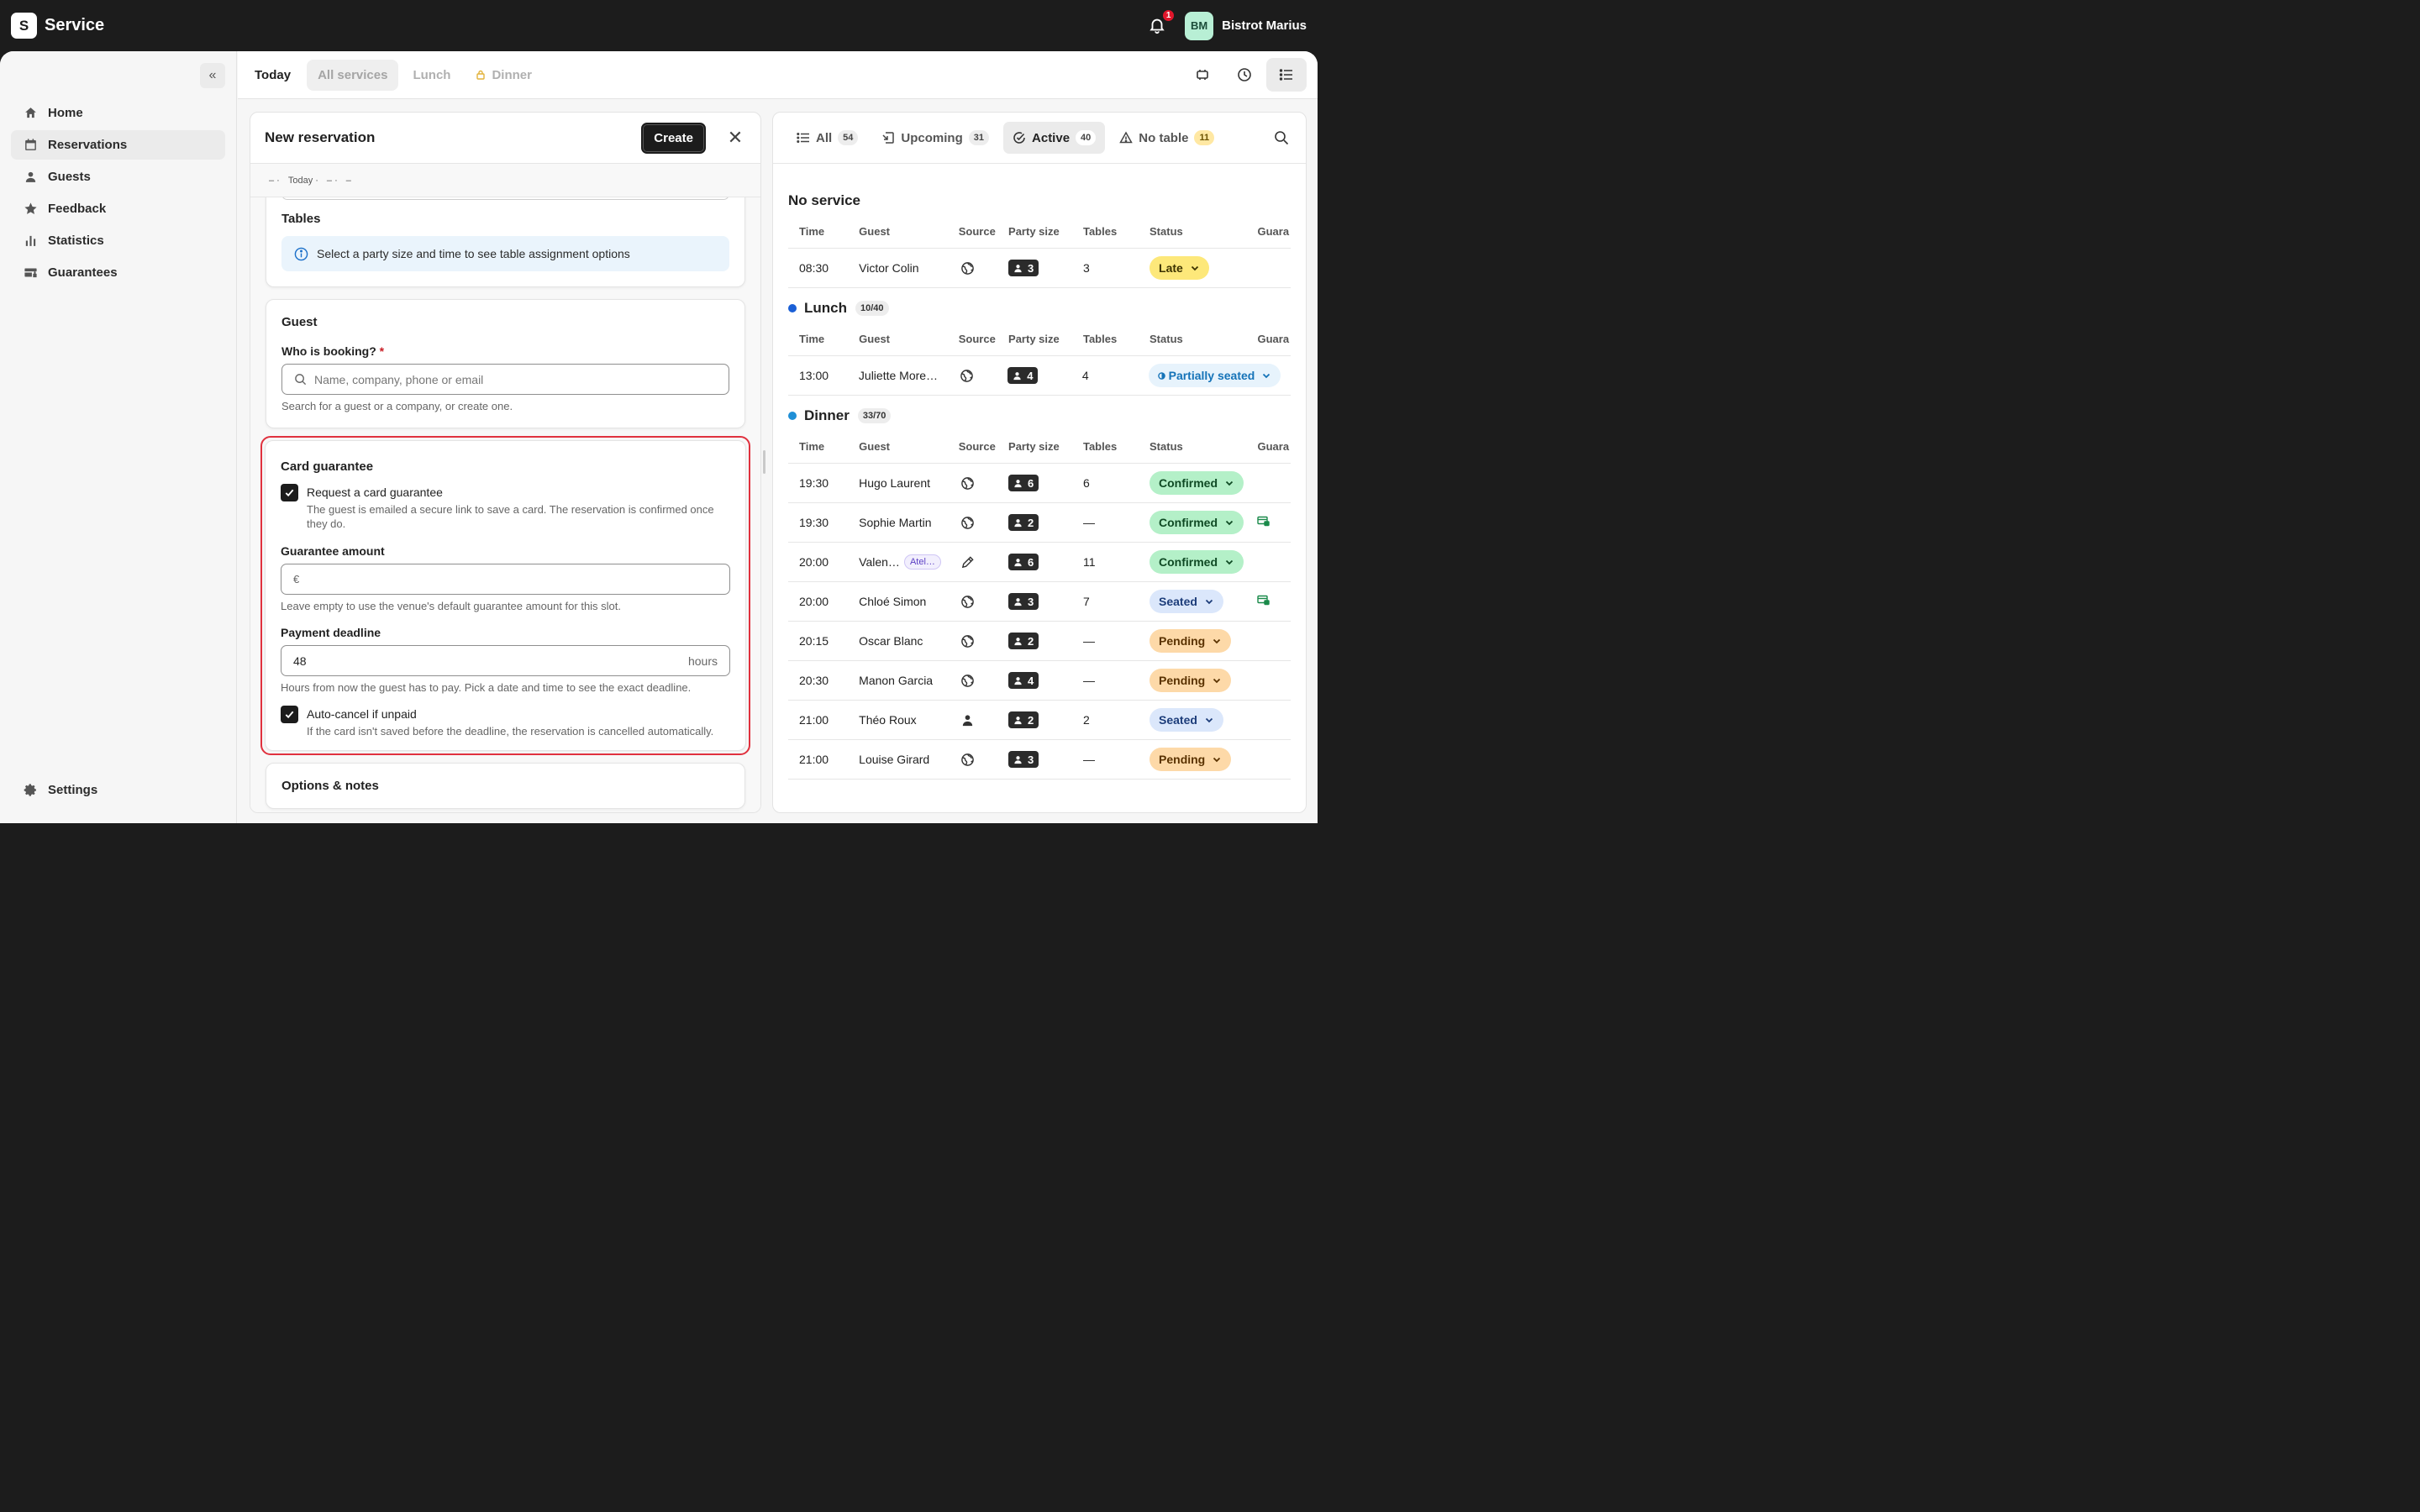 This screenshot has height=1512, width=2420. Describe the element at coordinates (506, 660) in the screenshot. I see `payment-deadline-input: 48 hours` at that location.